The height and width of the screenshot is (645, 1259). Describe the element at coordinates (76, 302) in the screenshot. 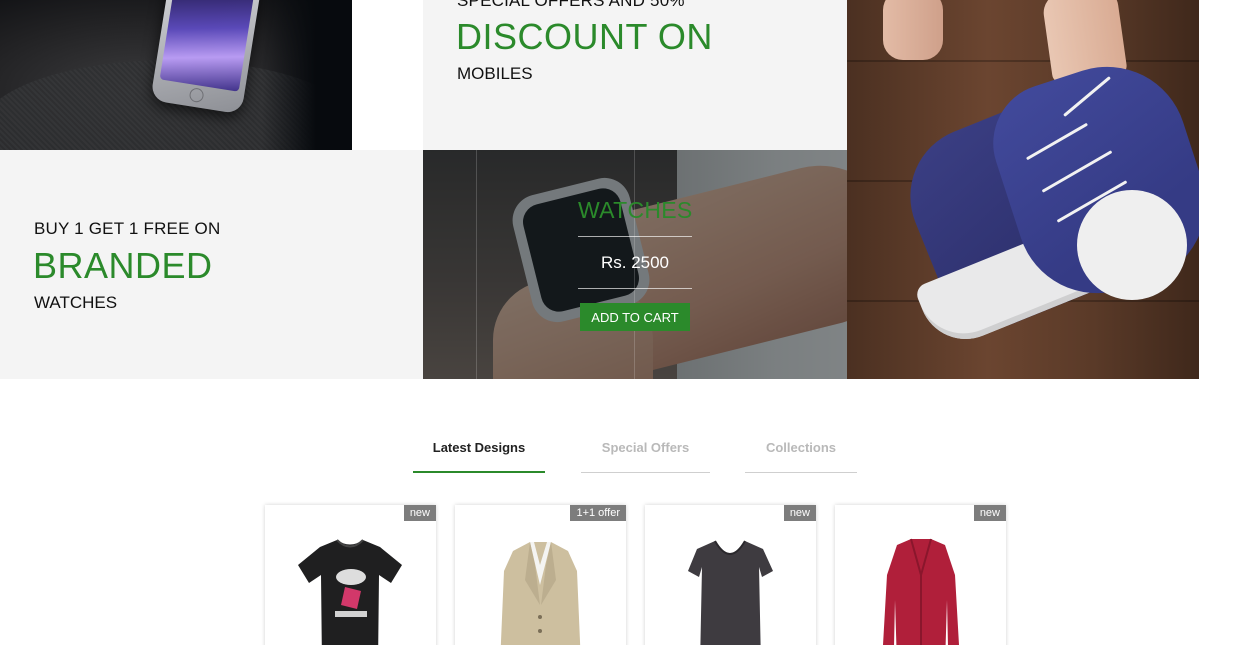

I see `offer-category: WATCHES` at that location.